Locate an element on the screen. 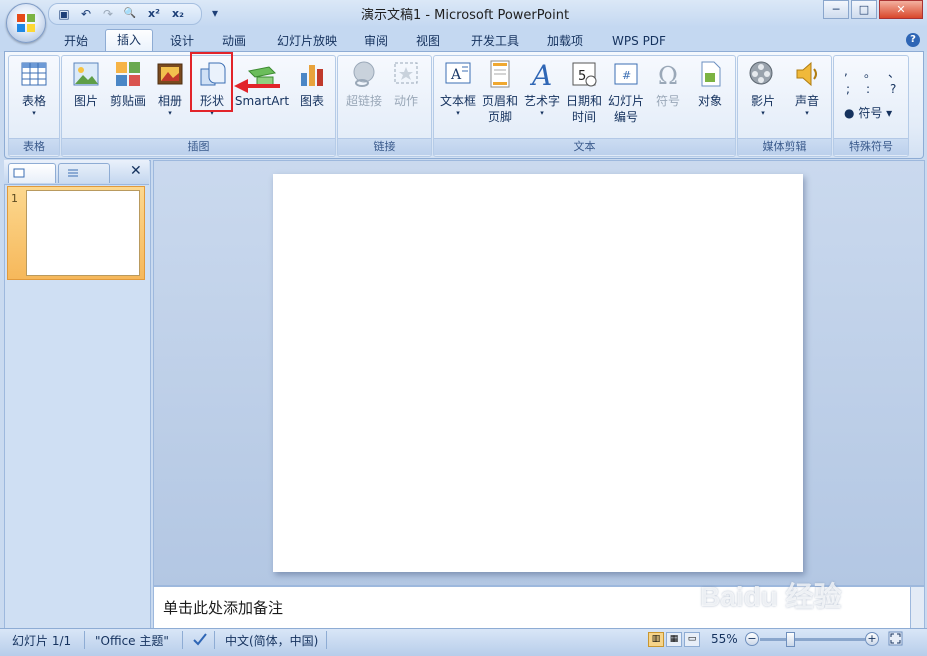  chart-button: 图表 is located at coordinates (312, 84).